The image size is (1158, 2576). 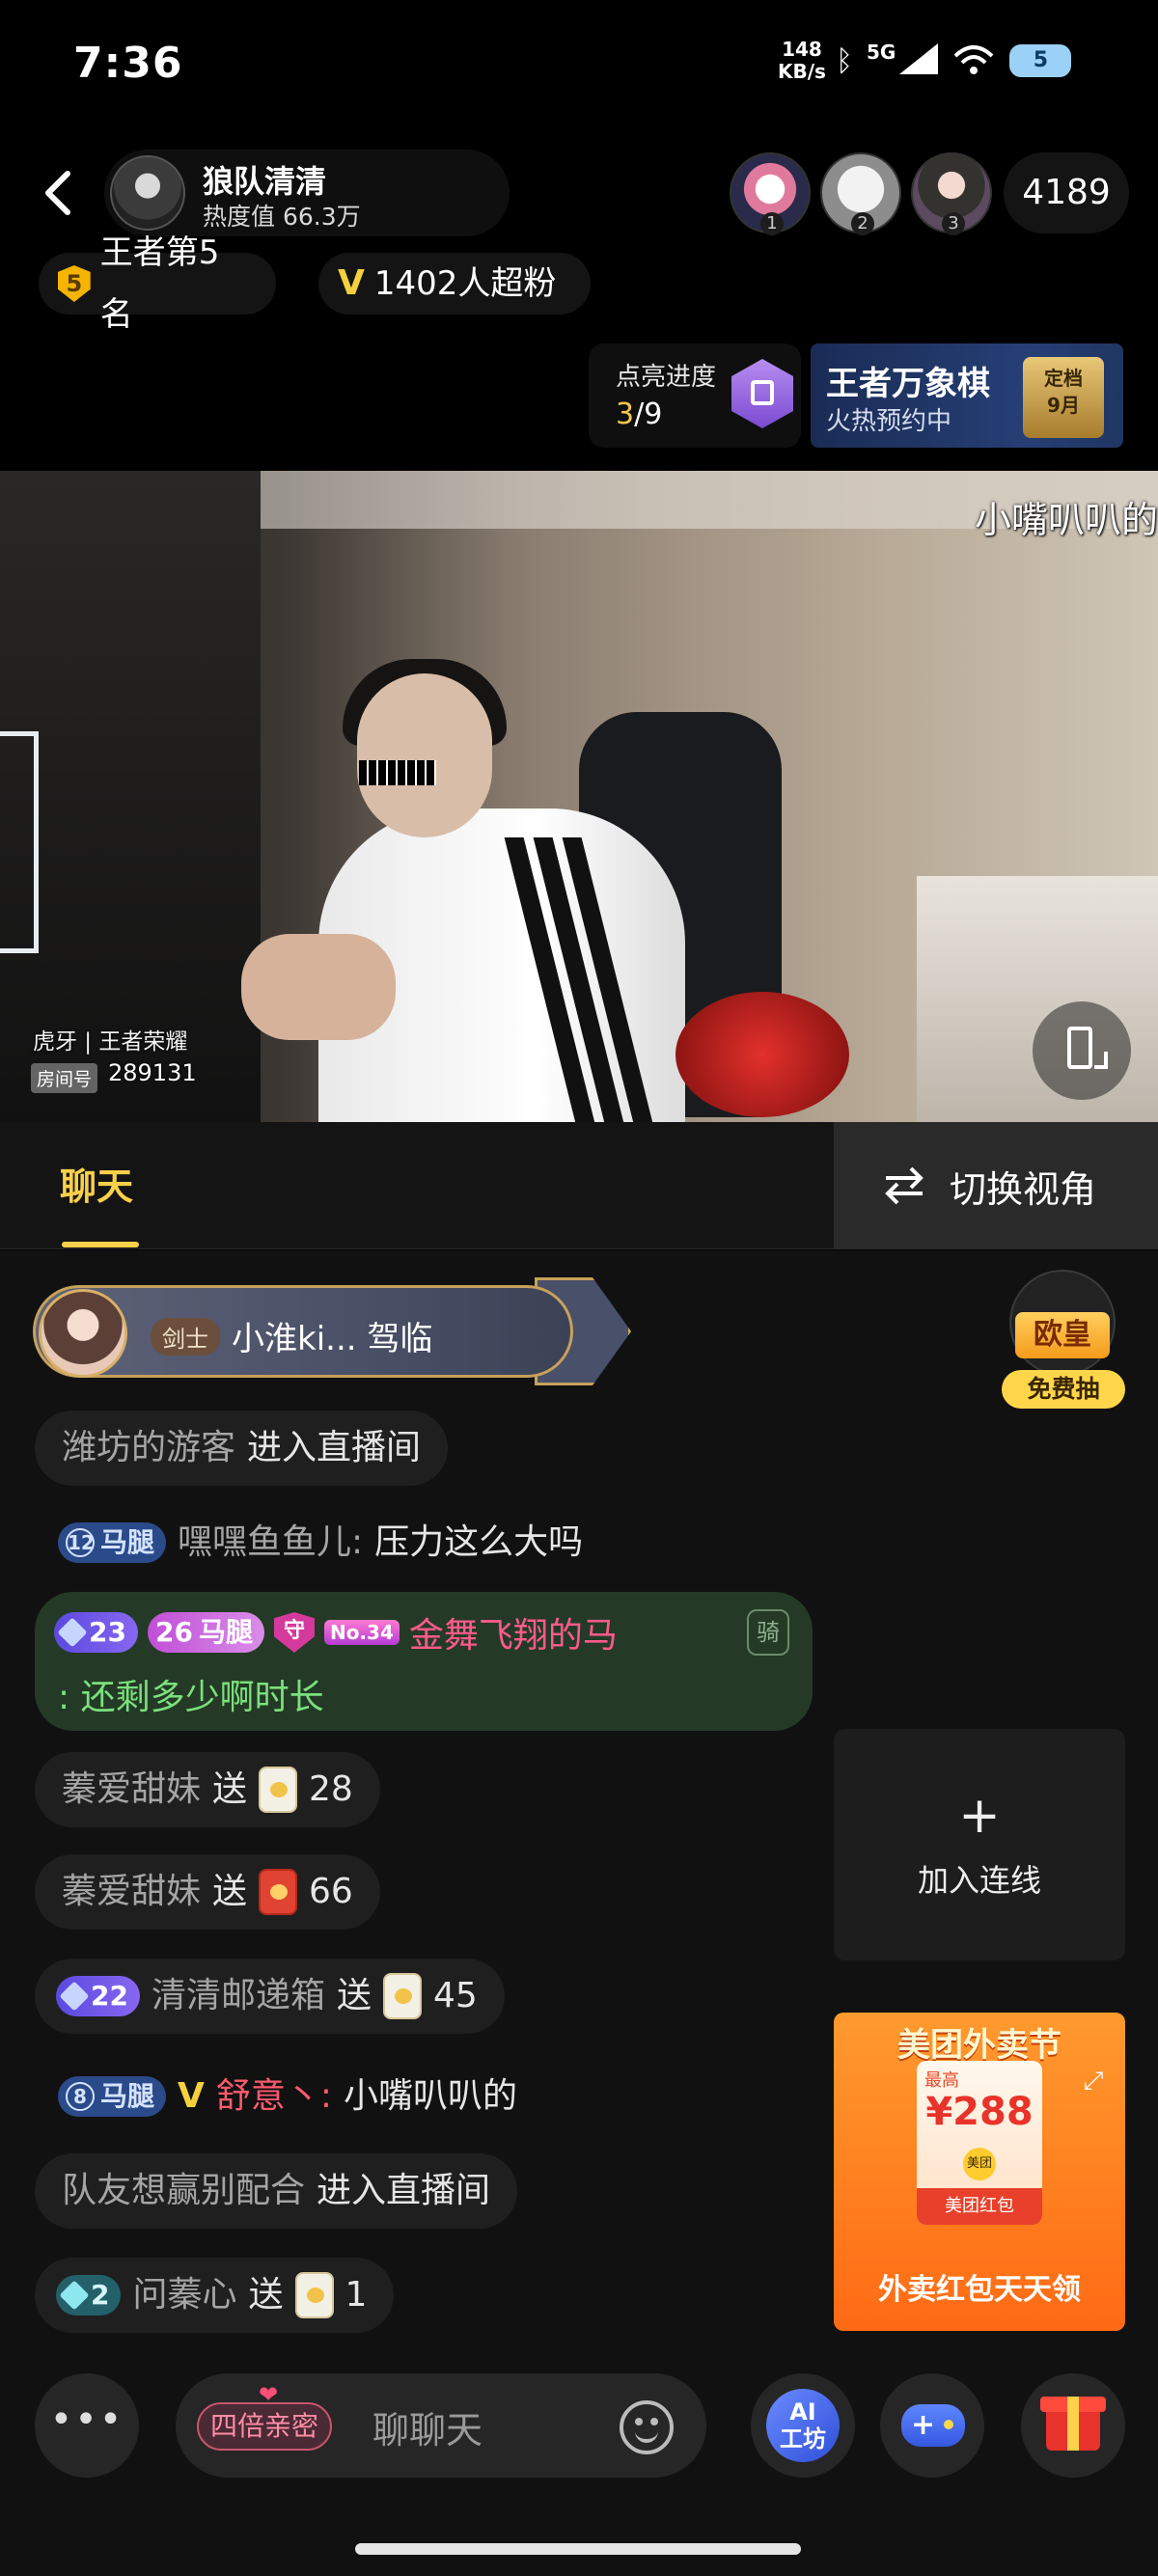 I want to click on red-packet-card: 最高 ¥288 美团 美团红包, so click(x=979, y=2143).